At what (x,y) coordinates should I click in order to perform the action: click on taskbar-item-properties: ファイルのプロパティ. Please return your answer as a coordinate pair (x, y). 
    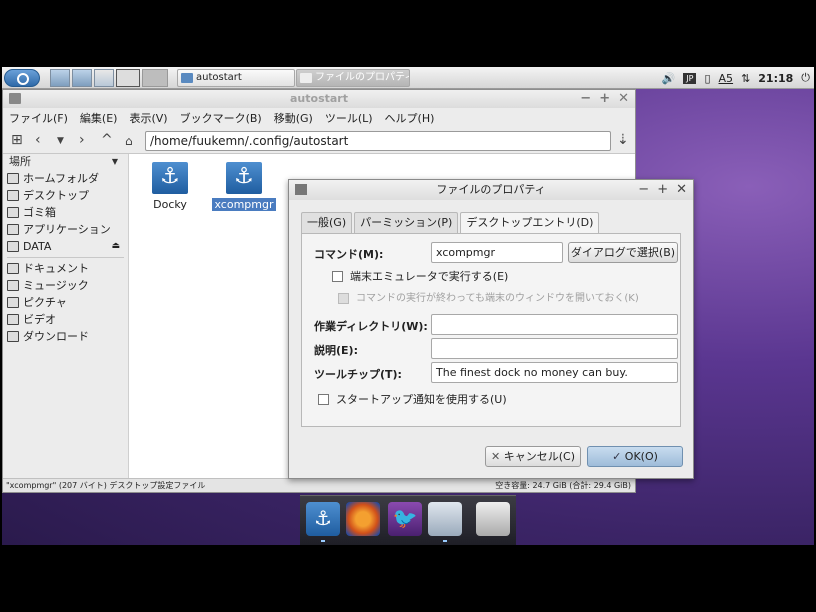
    Looking at the image, I should click on (353, 78).